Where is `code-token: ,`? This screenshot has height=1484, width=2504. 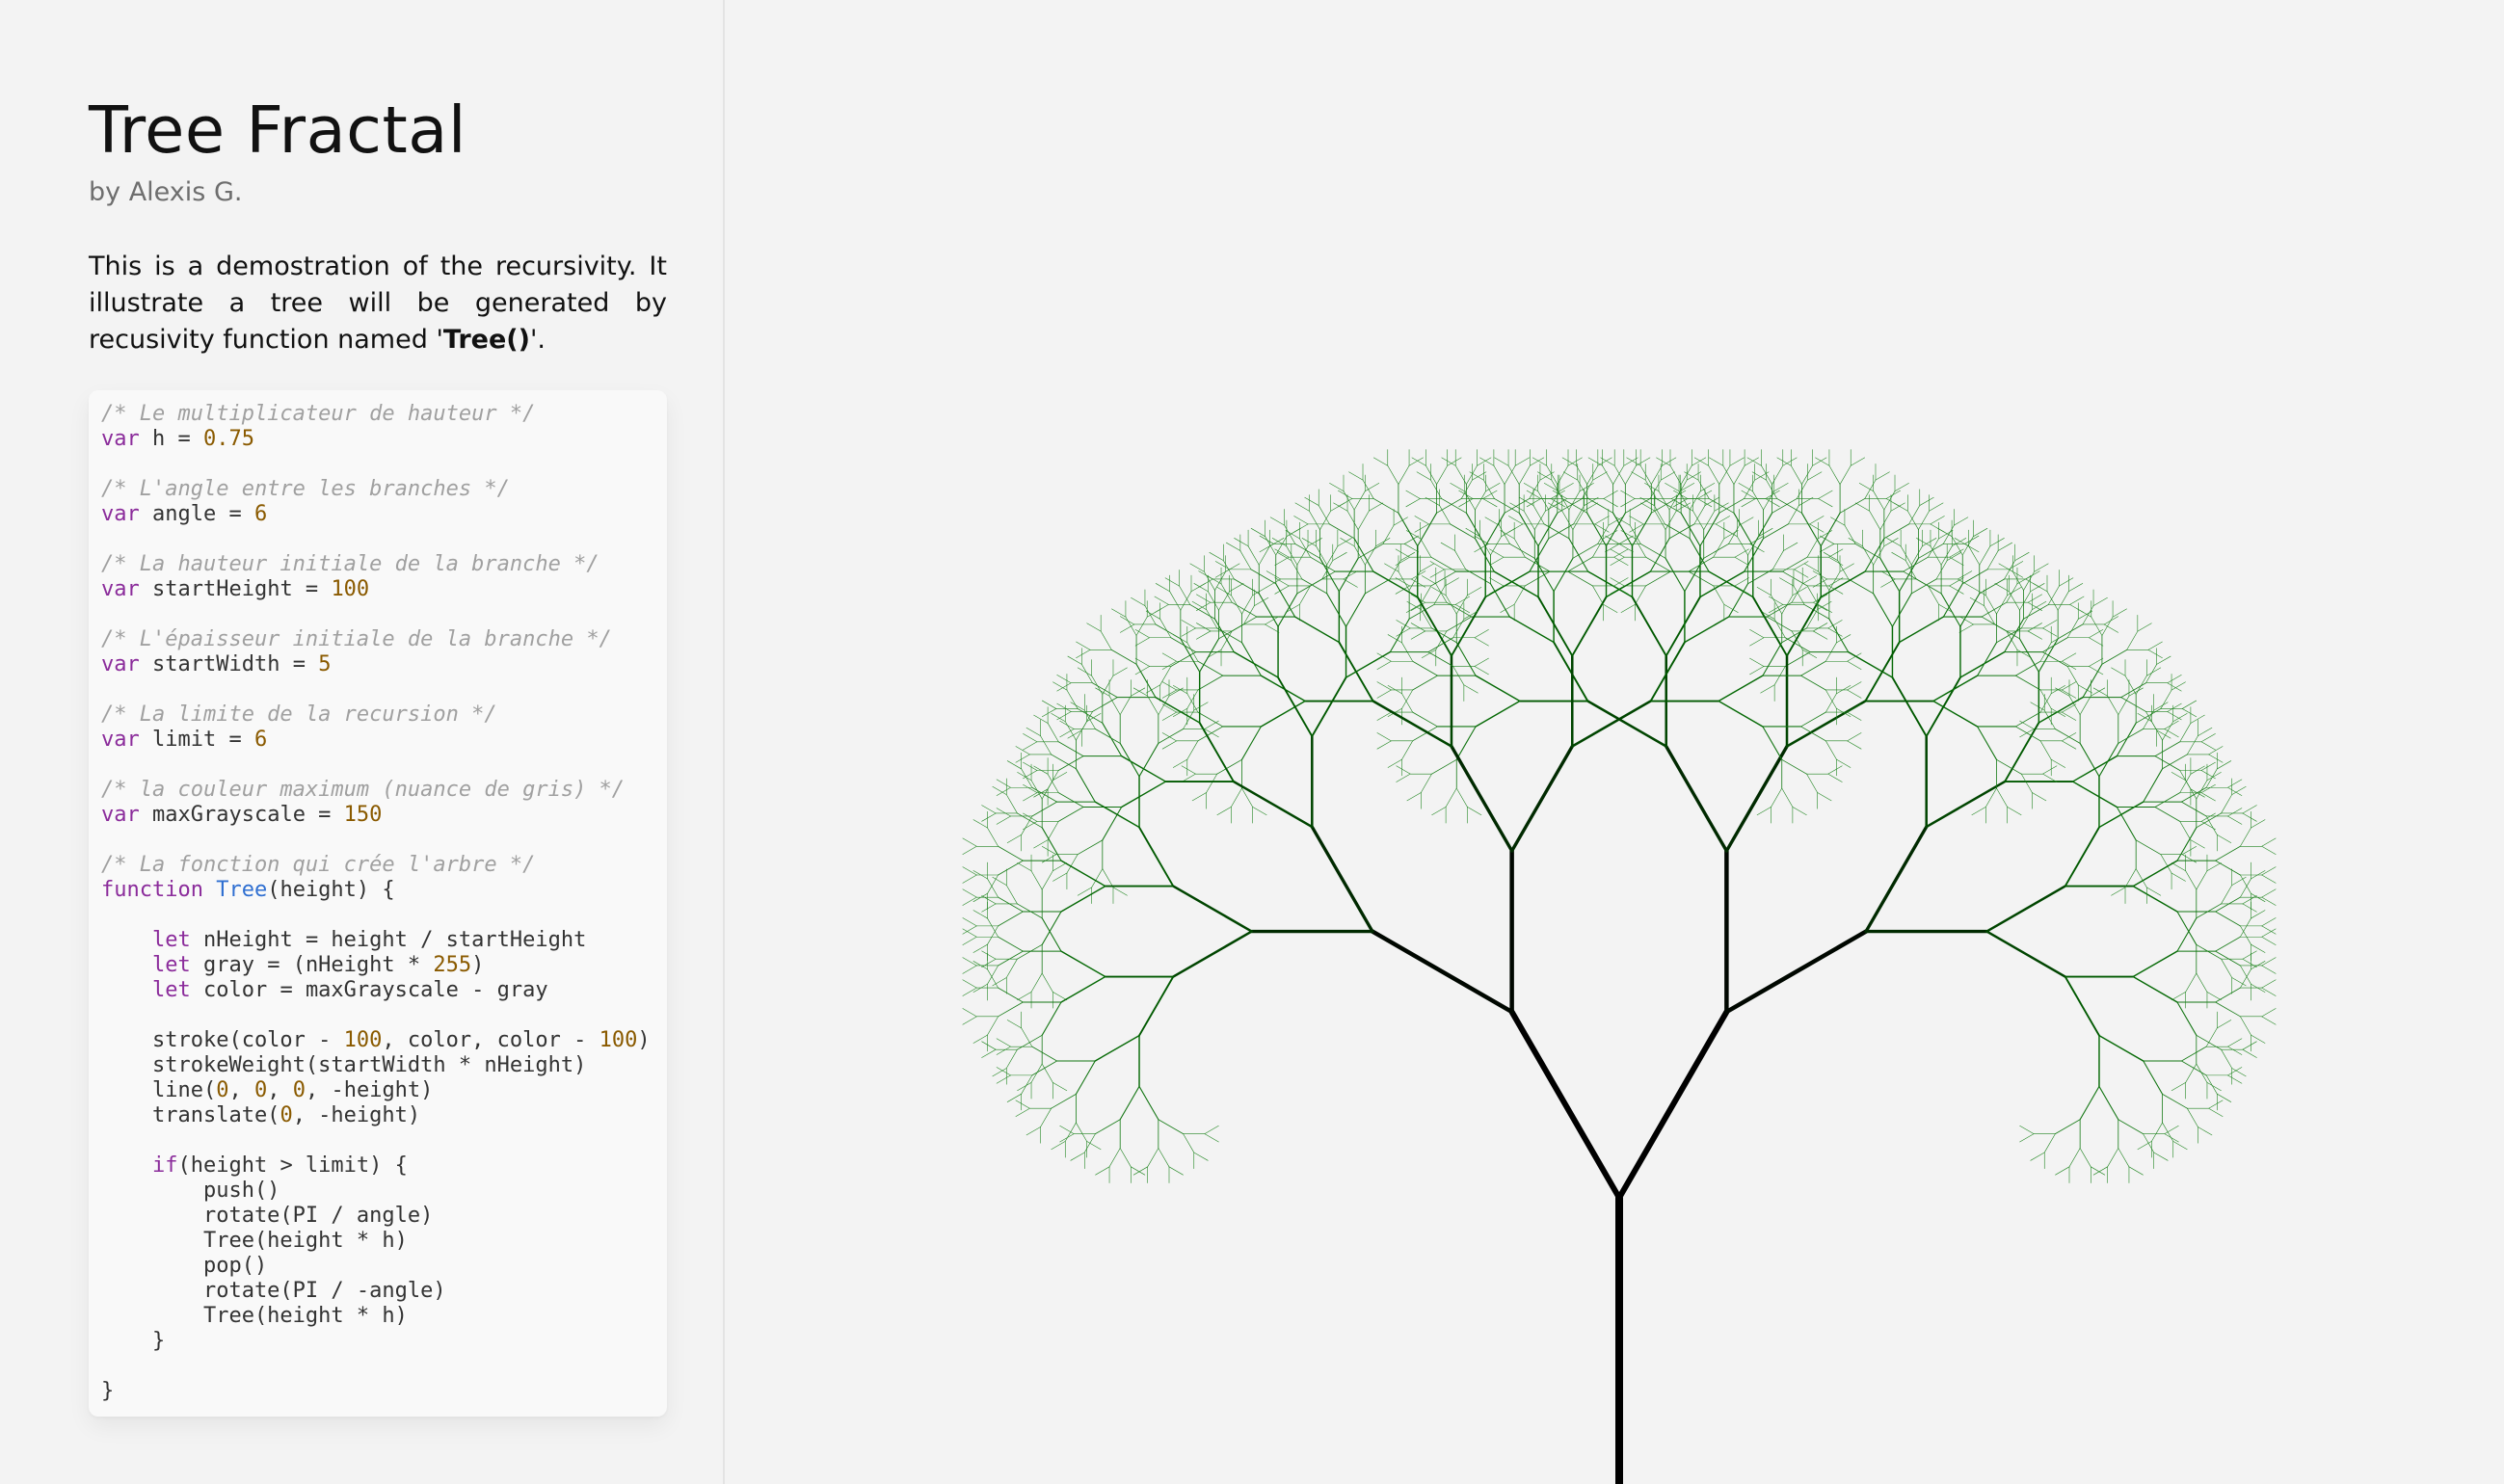
code-token: , is located at coordinates (280, 1090).